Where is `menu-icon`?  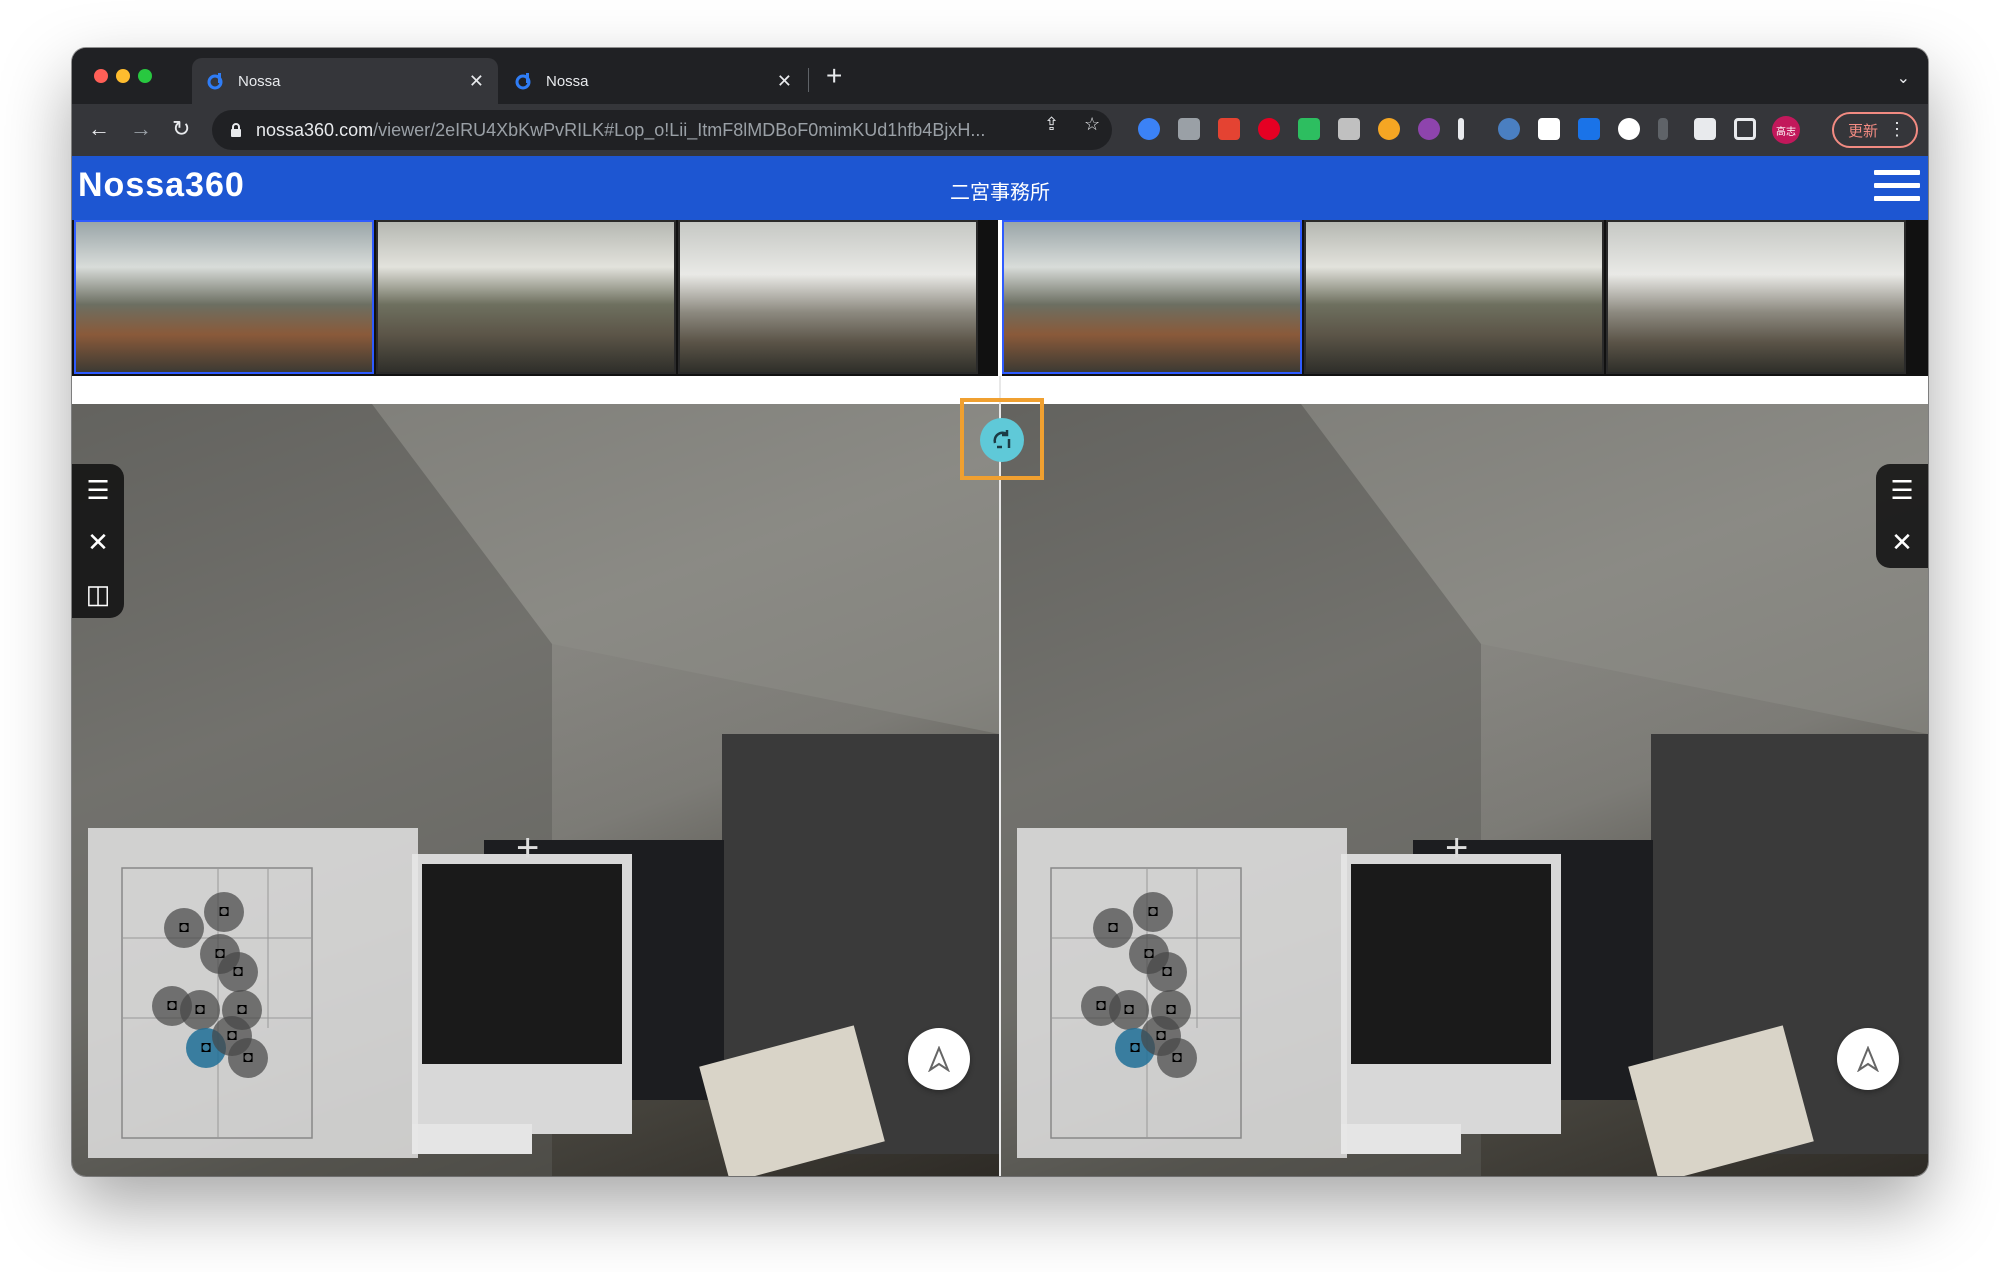
menu-icon is located at coordinates (1897, 187).